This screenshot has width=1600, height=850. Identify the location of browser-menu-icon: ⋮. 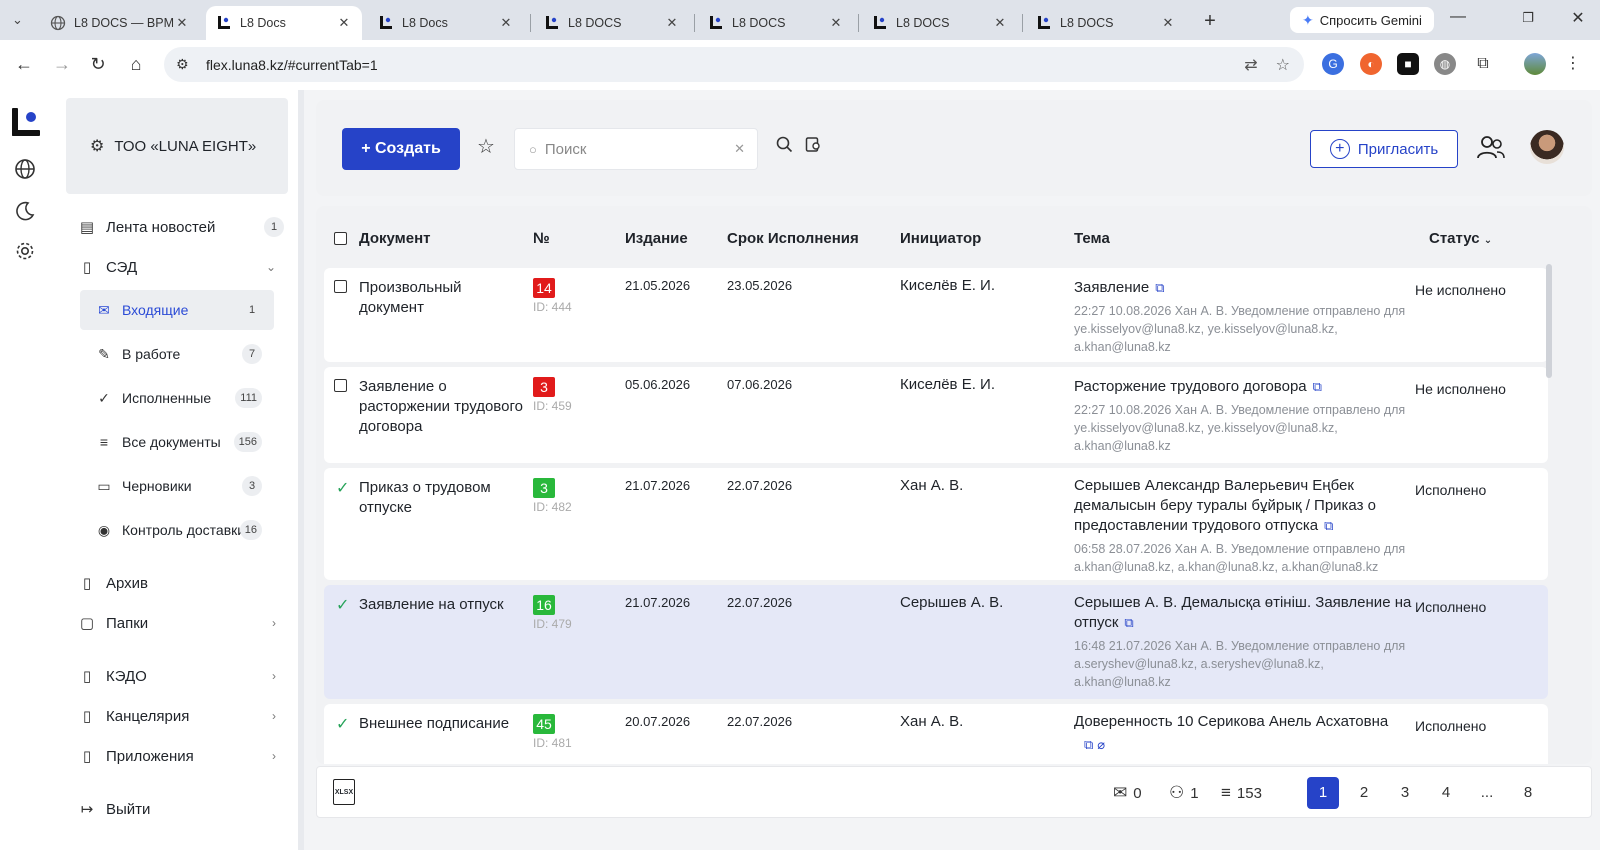
(1573, 64).